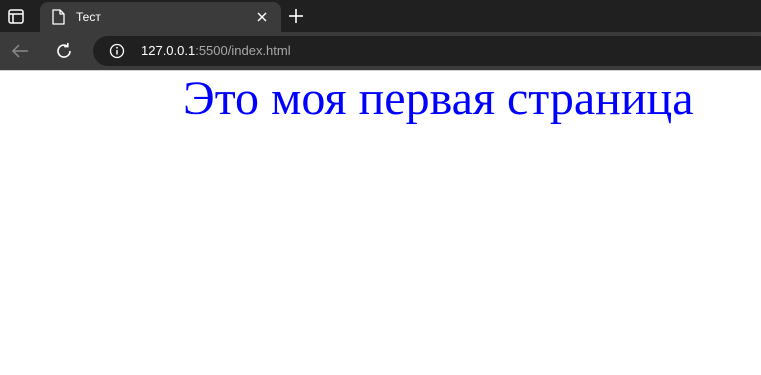 The height and width of the screenshot is (375, 761). Describe the element at coordinates (20, 51) in the screenshot. I see `back-arrow-icon` at that location.